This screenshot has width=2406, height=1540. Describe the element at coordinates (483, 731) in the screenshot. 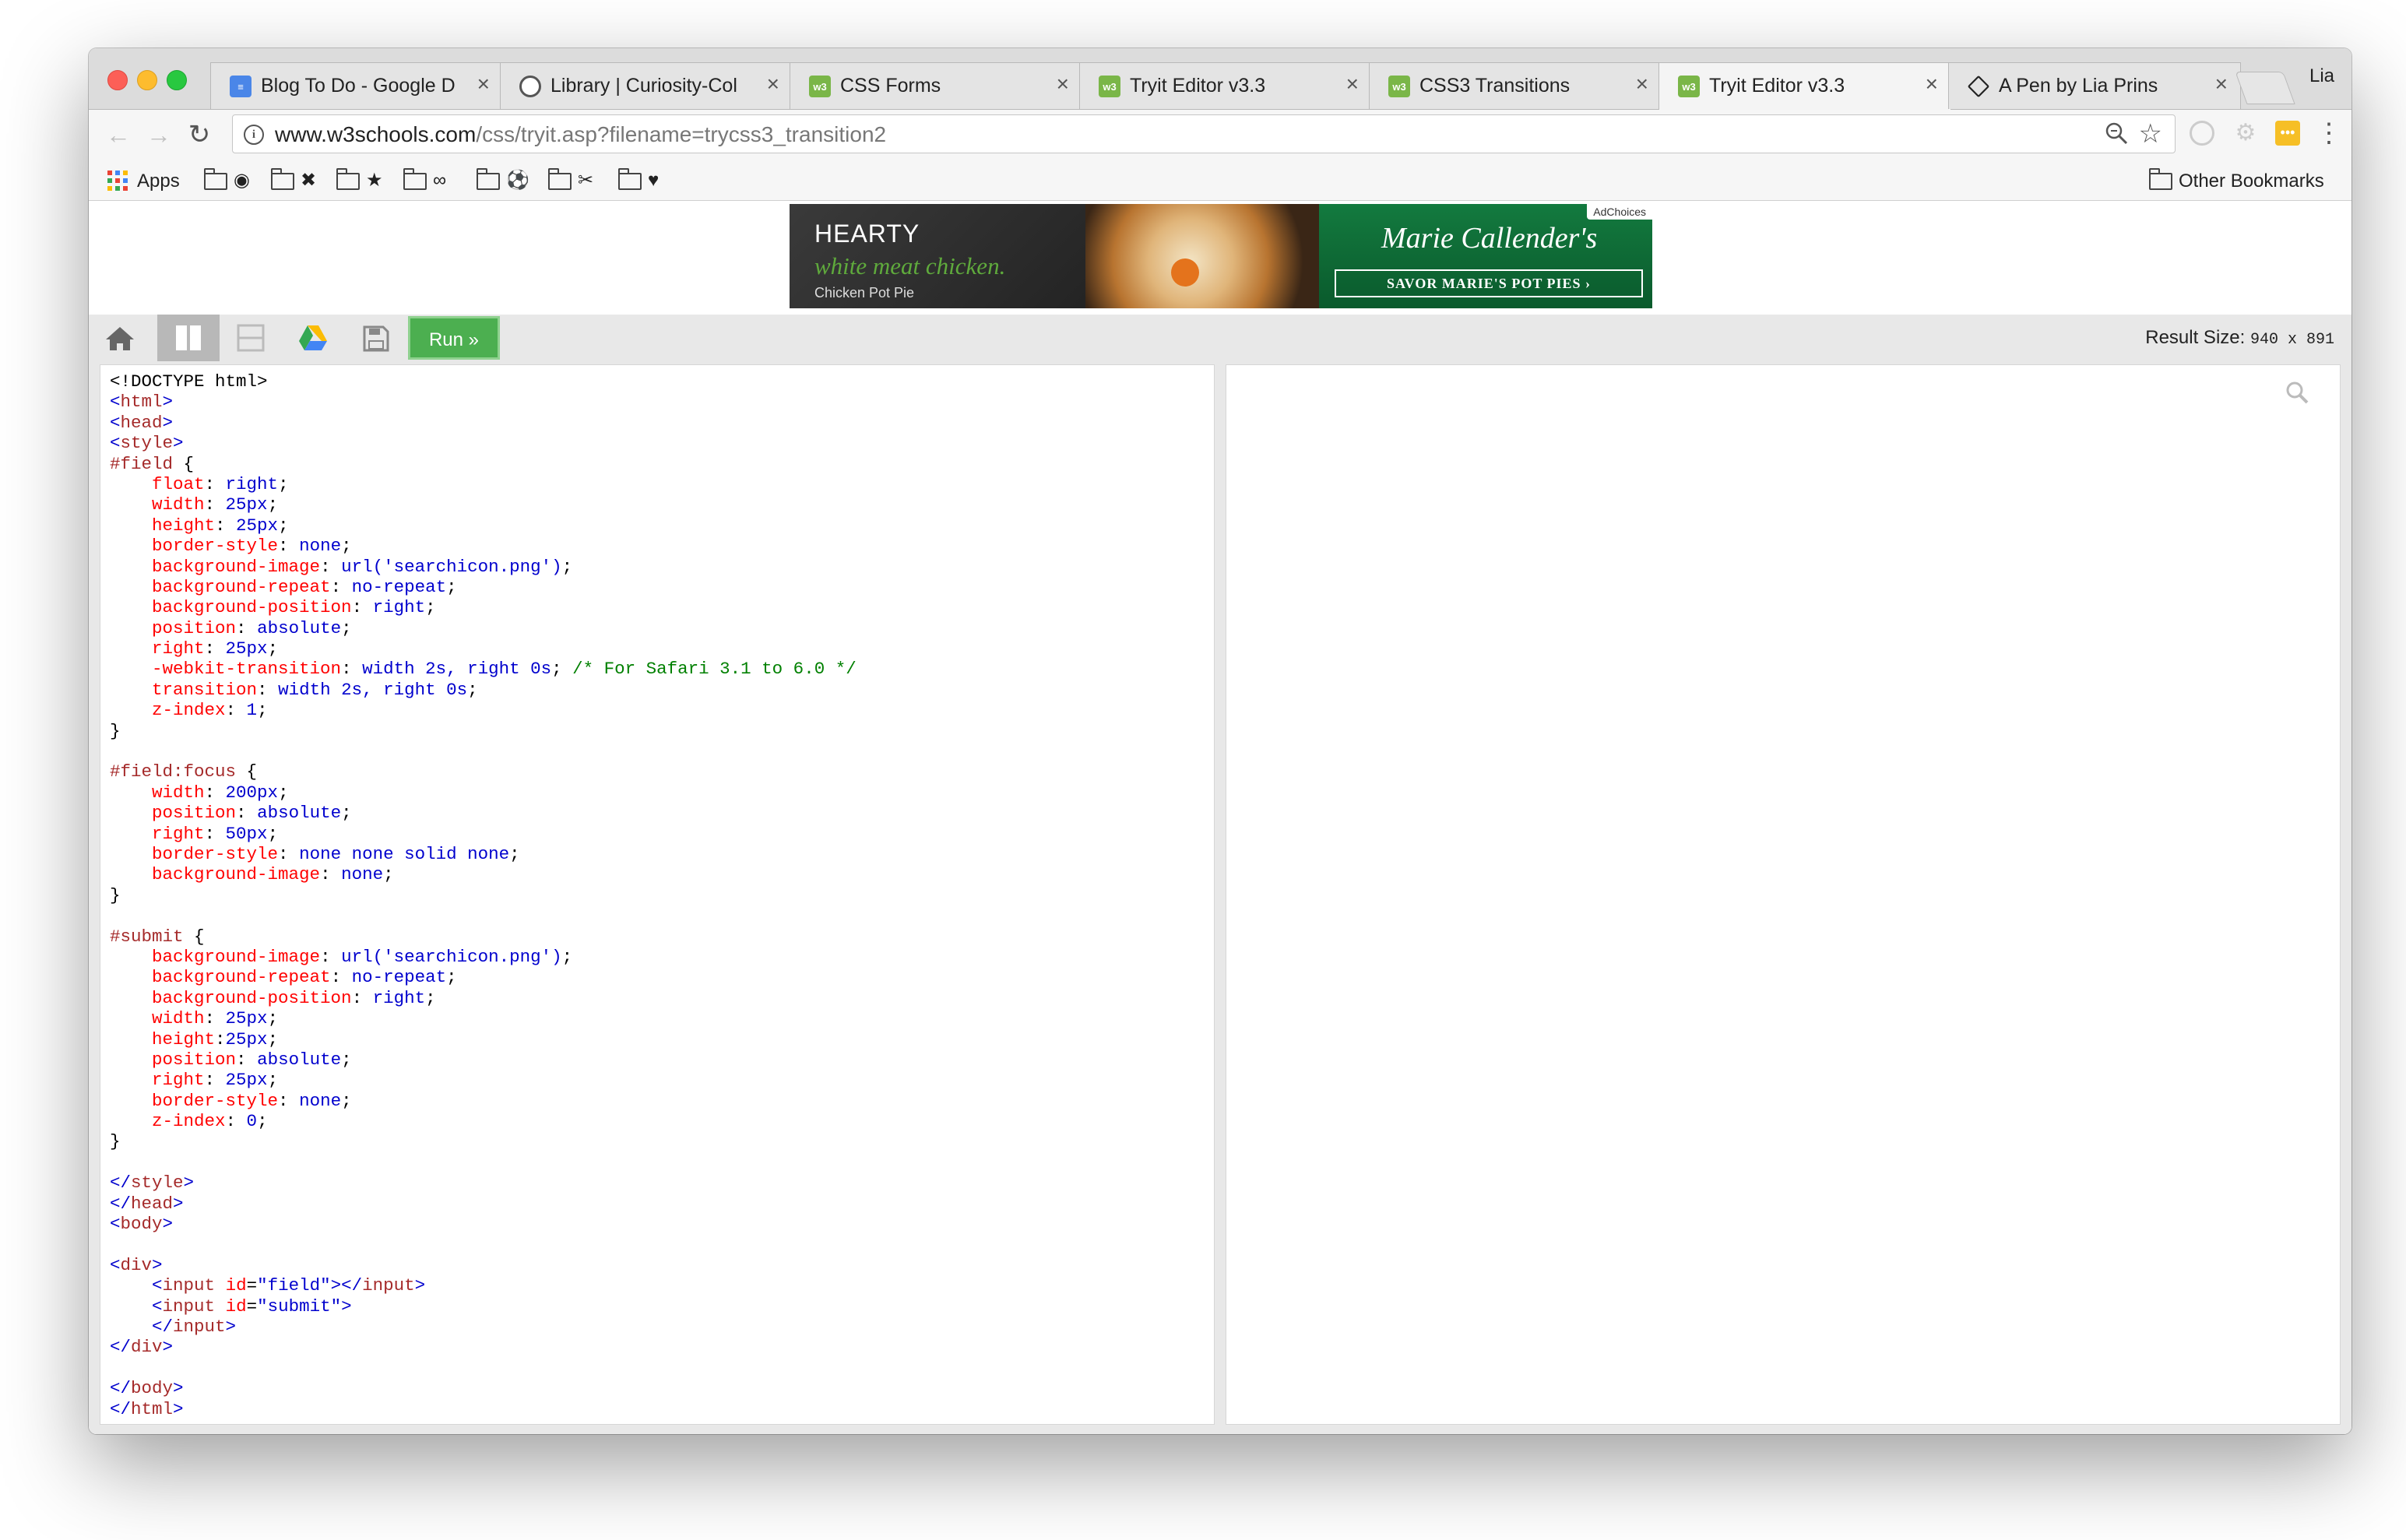

I see `code-line: }` at that location.